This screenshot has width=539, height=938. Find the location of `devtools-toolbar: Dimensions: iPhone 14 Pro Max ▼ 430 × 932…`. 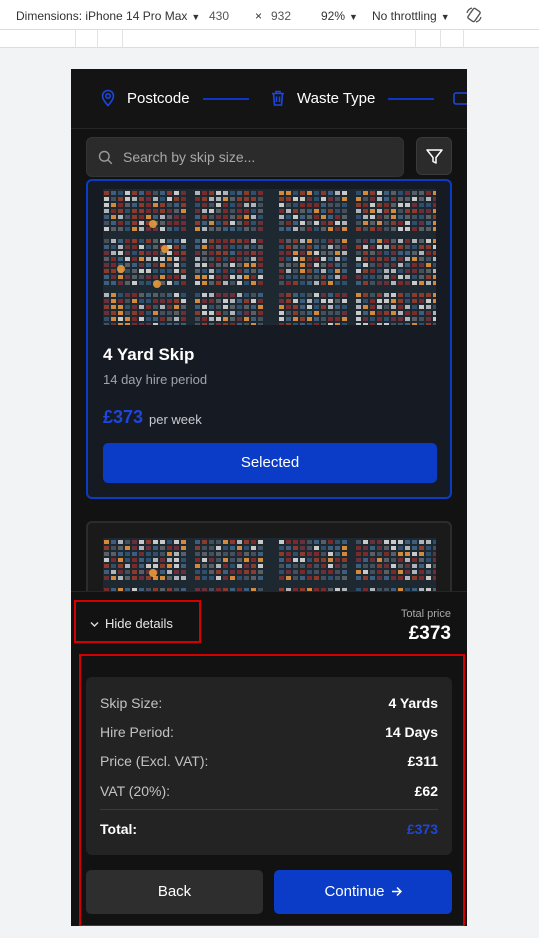

devtools-toolbar: Dimensions: iPhone 14 Pro Max ▼ 430 × 932… is located at coordinates (269, 15).